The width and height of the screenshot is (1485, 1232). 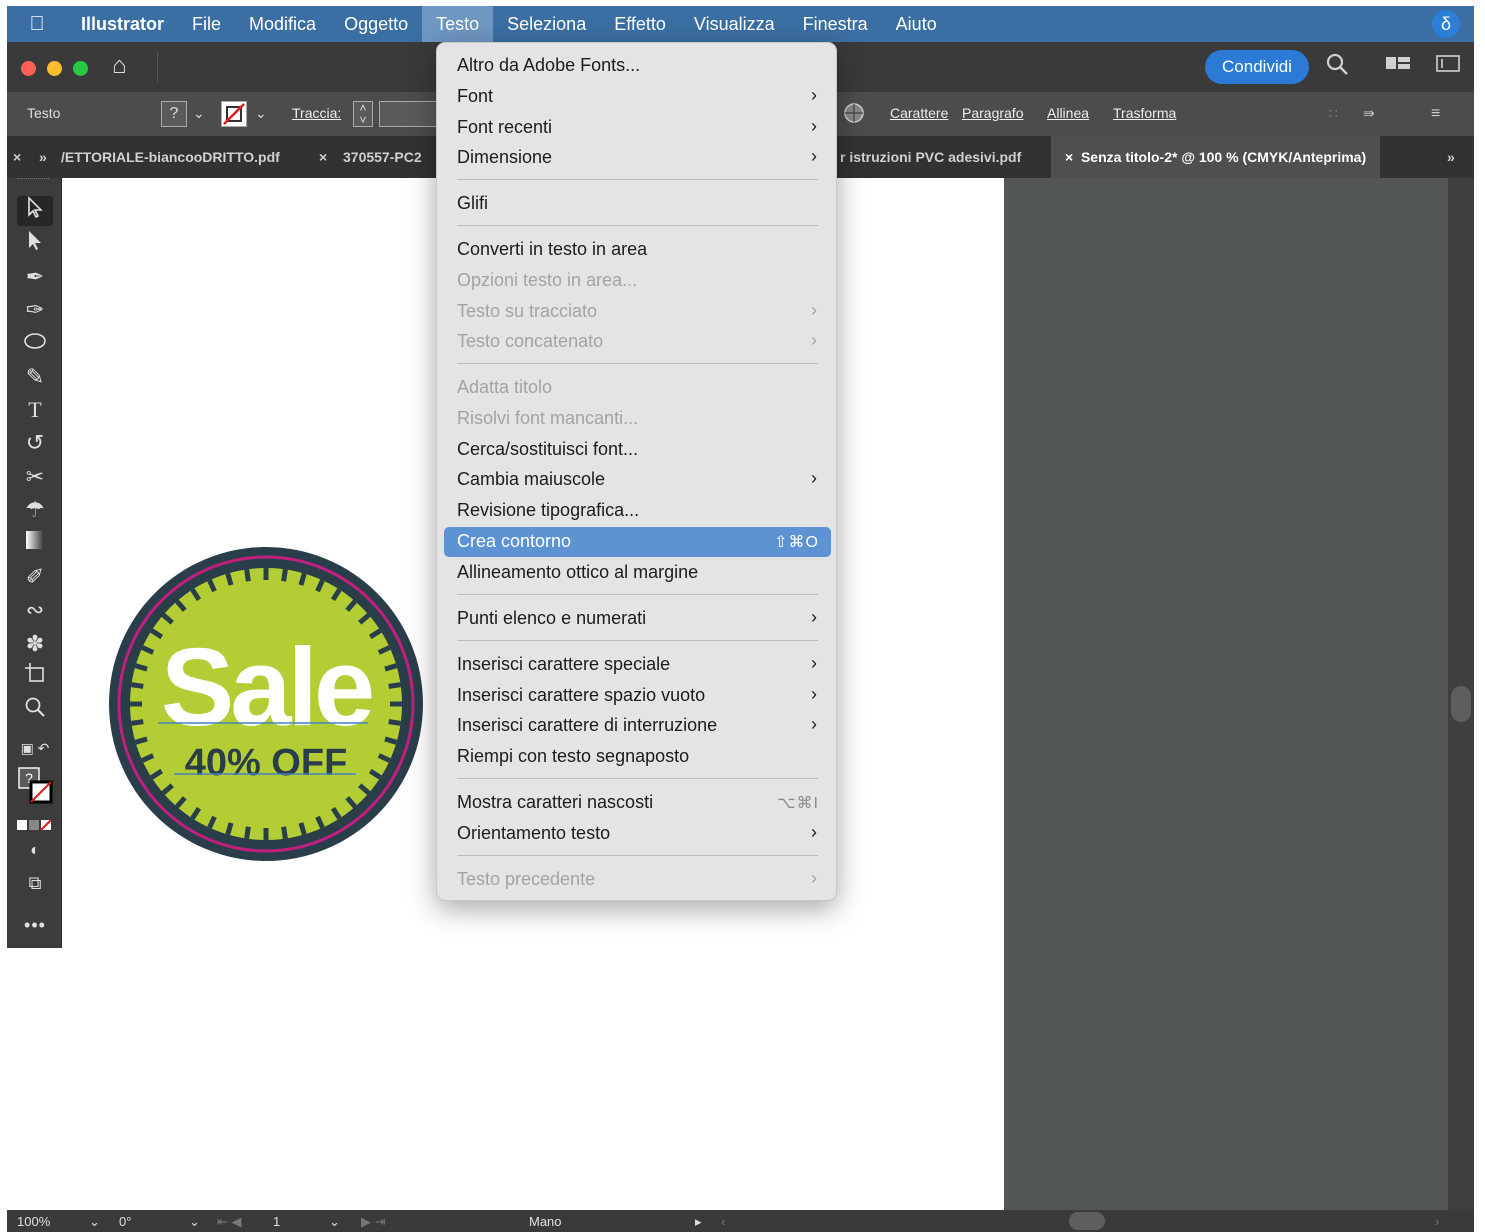 I want to click on search-icon, so click(x=1337, y=67).